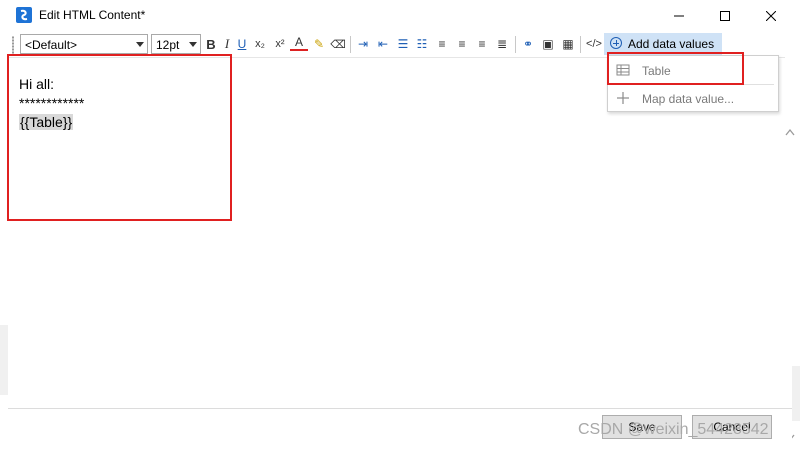 Image resolution: width=800 pixels, height=451 pixels. What do you see at coordinates (671, 44) in the screenshot?
I see `add-data-values-label: Add data values` at bounding box center [671, 44].